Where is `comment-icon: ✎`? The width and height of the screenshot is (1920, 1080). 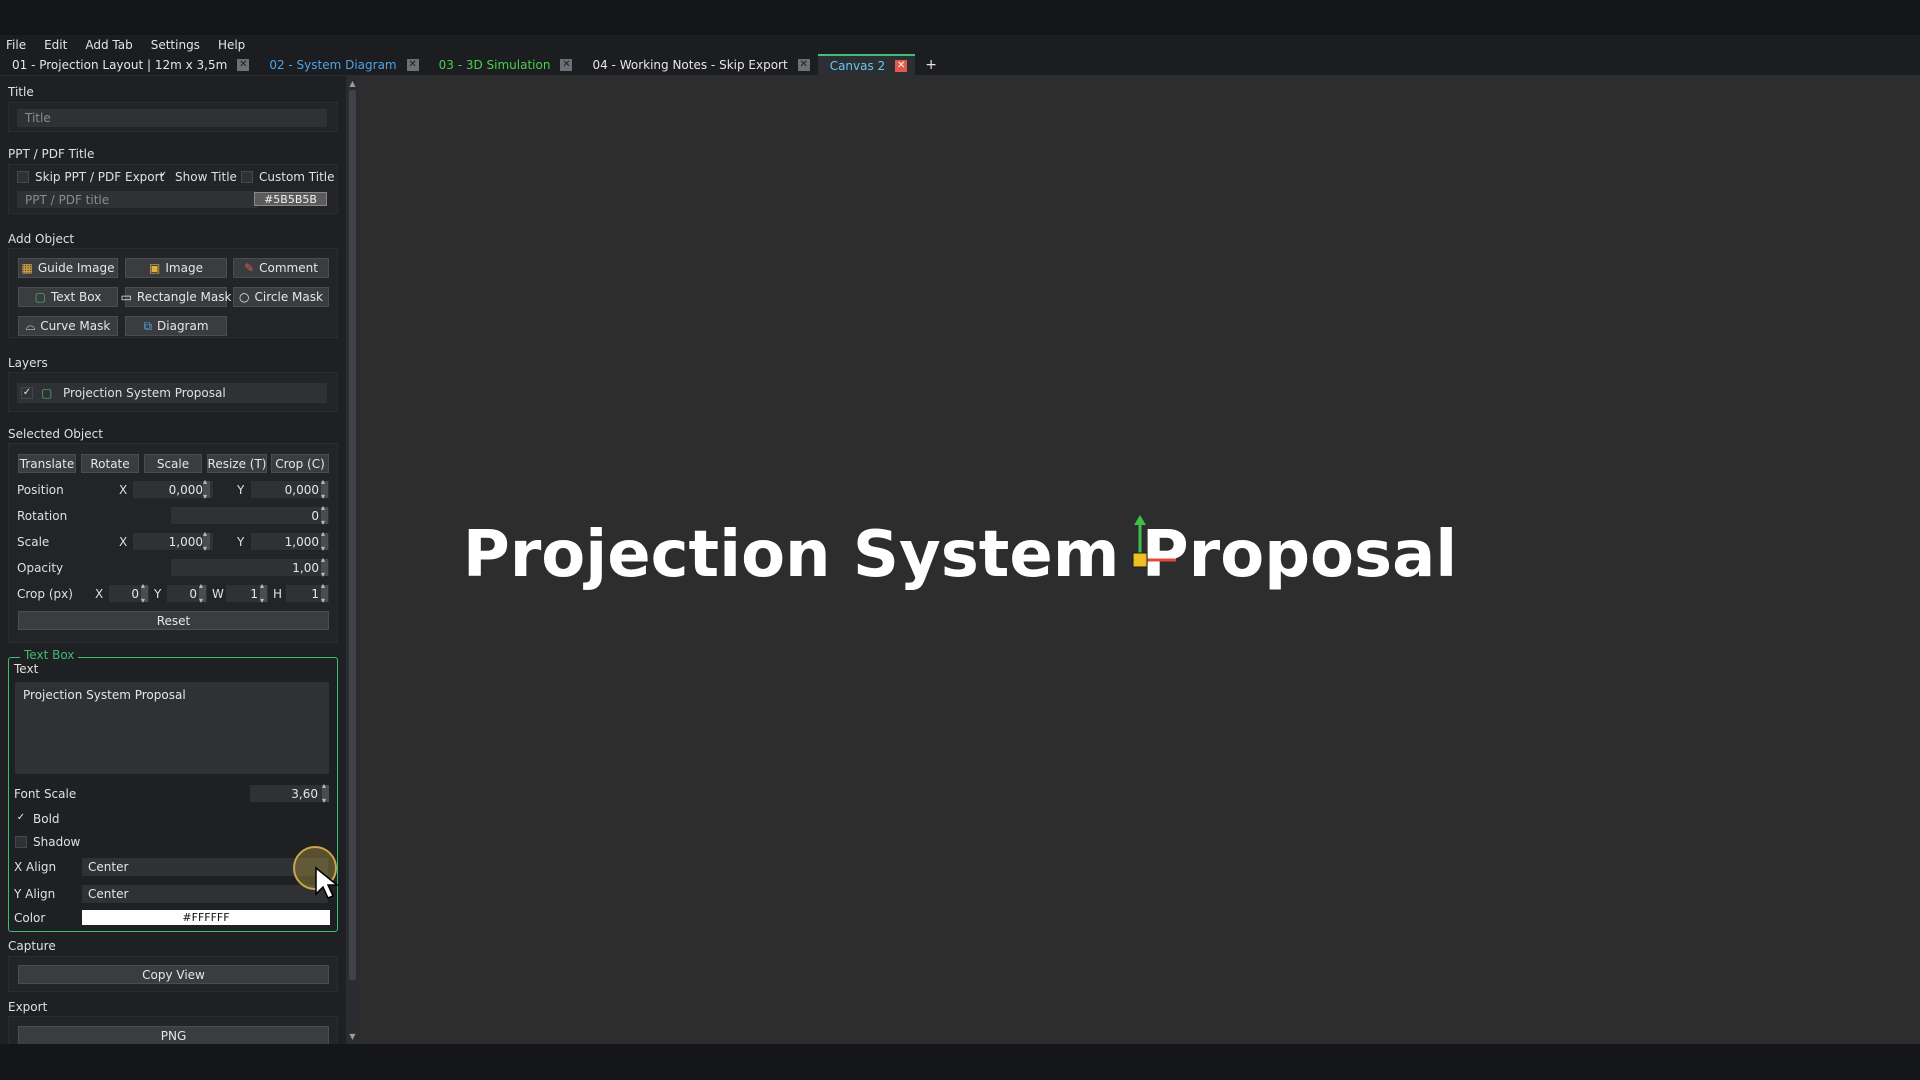 comment-icon: ✎ is located at coordinates (249, 268).